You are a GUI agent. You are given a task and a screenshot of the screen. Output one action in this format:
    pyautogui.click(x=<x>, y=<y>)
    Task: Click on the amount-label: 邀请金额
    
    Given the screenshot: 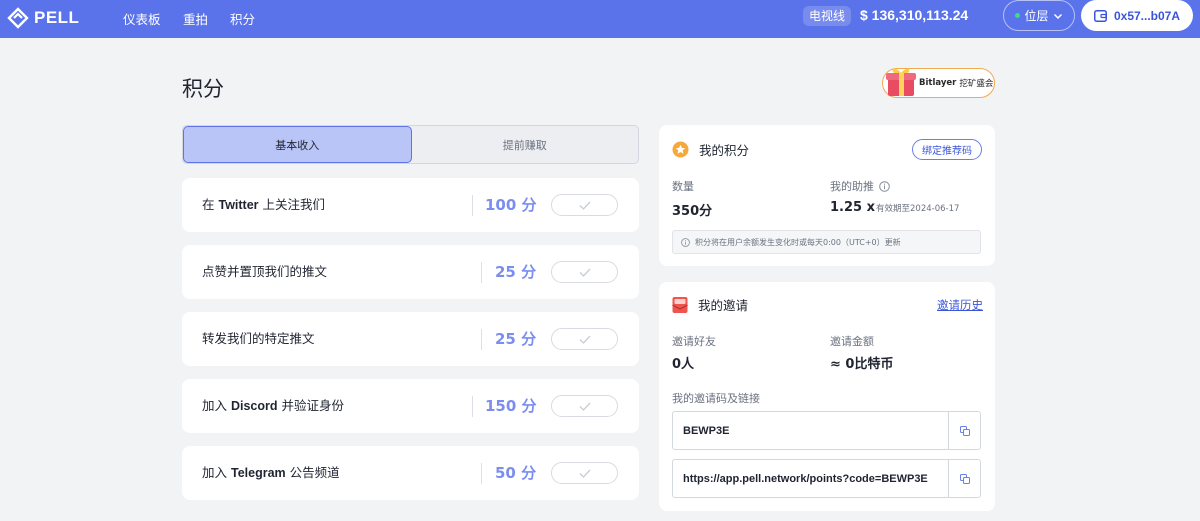 What is the action you would take?
    pyautogui.click(x=852, y=341)
    